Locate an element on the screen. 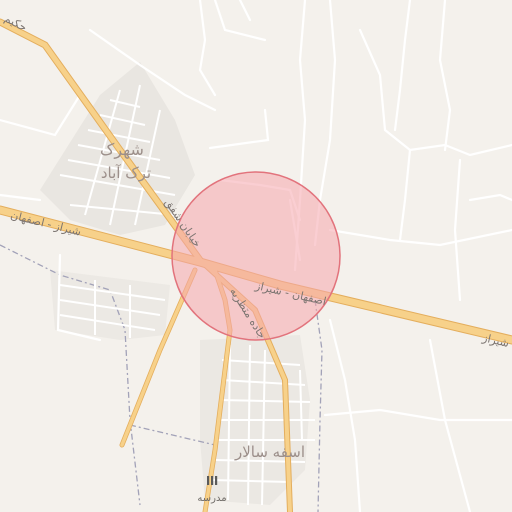  label-place-north-2: ترک آباد is located at coordinates (126, 173).